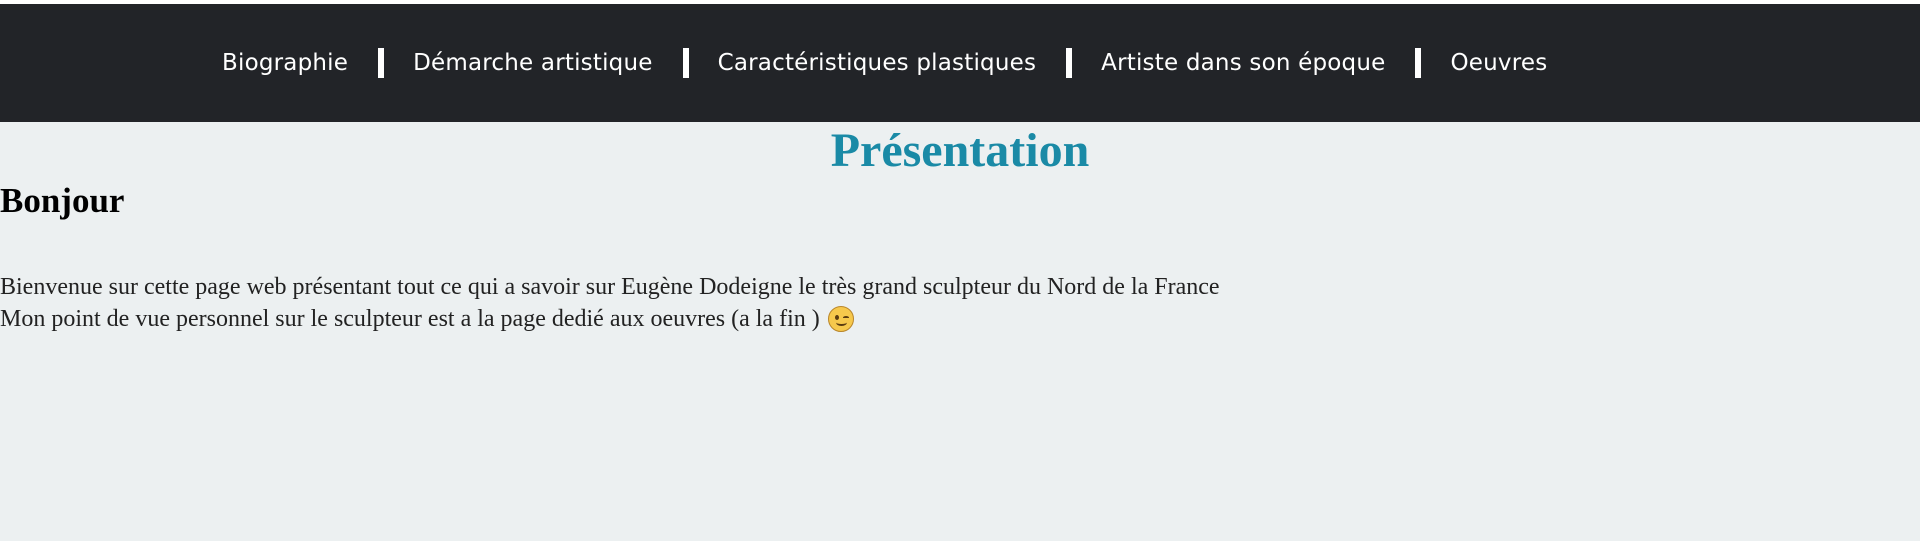 Image resolution: width=1920 pixels, height=543 pixels. Describe the element at coordinates (532, 63) in the screenshot. I see `nav-link-demarche-artistique: Démarche artistique` at that location.